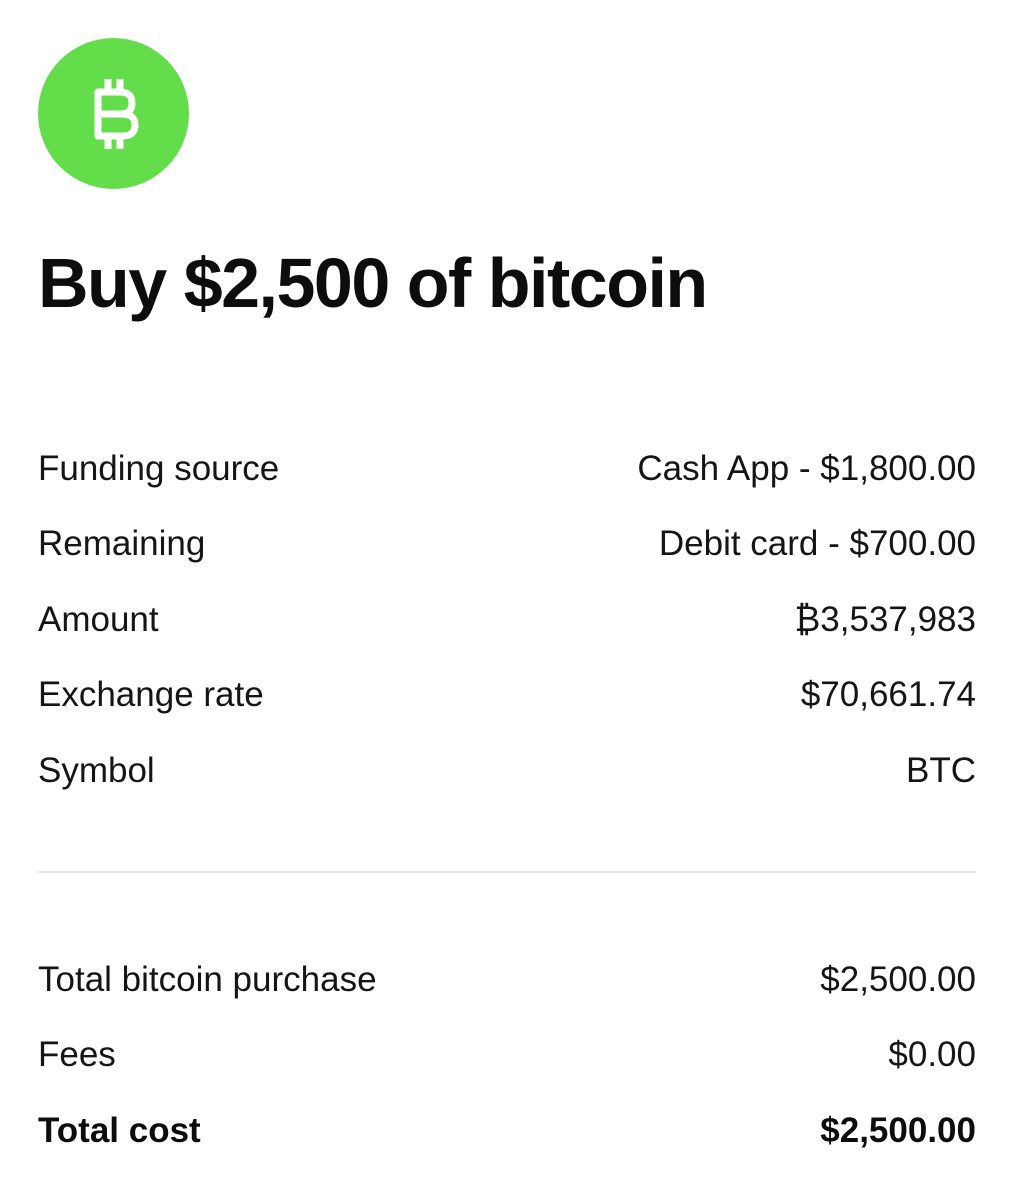 The image size is (1014, 1200). What do you see at coordinates (119, 1130) in the screenshot?
I see `total-label: Total cost` at bounding box center [119, 1130].